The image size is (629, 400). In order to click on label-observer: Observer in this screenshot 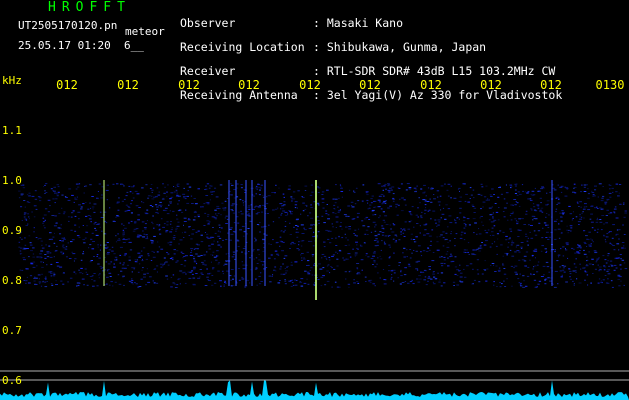, I will do `click(208, 23)`.